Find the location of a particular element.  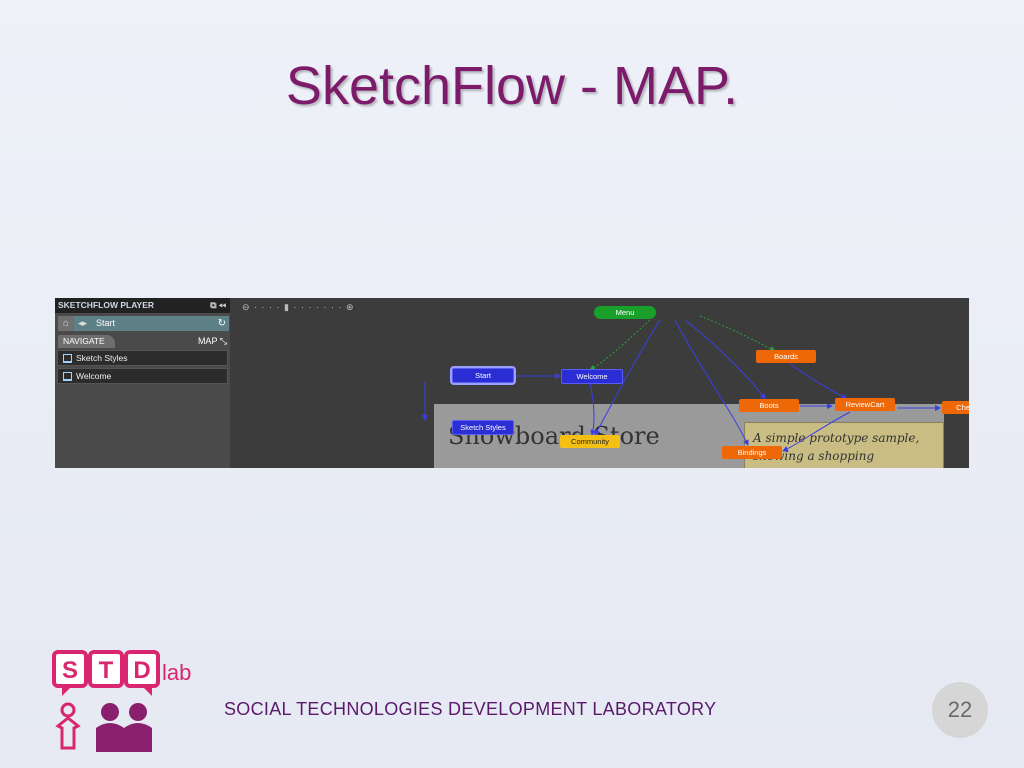

node-sketch-styles: Sketch Styles is located at coordinates (483, 427).